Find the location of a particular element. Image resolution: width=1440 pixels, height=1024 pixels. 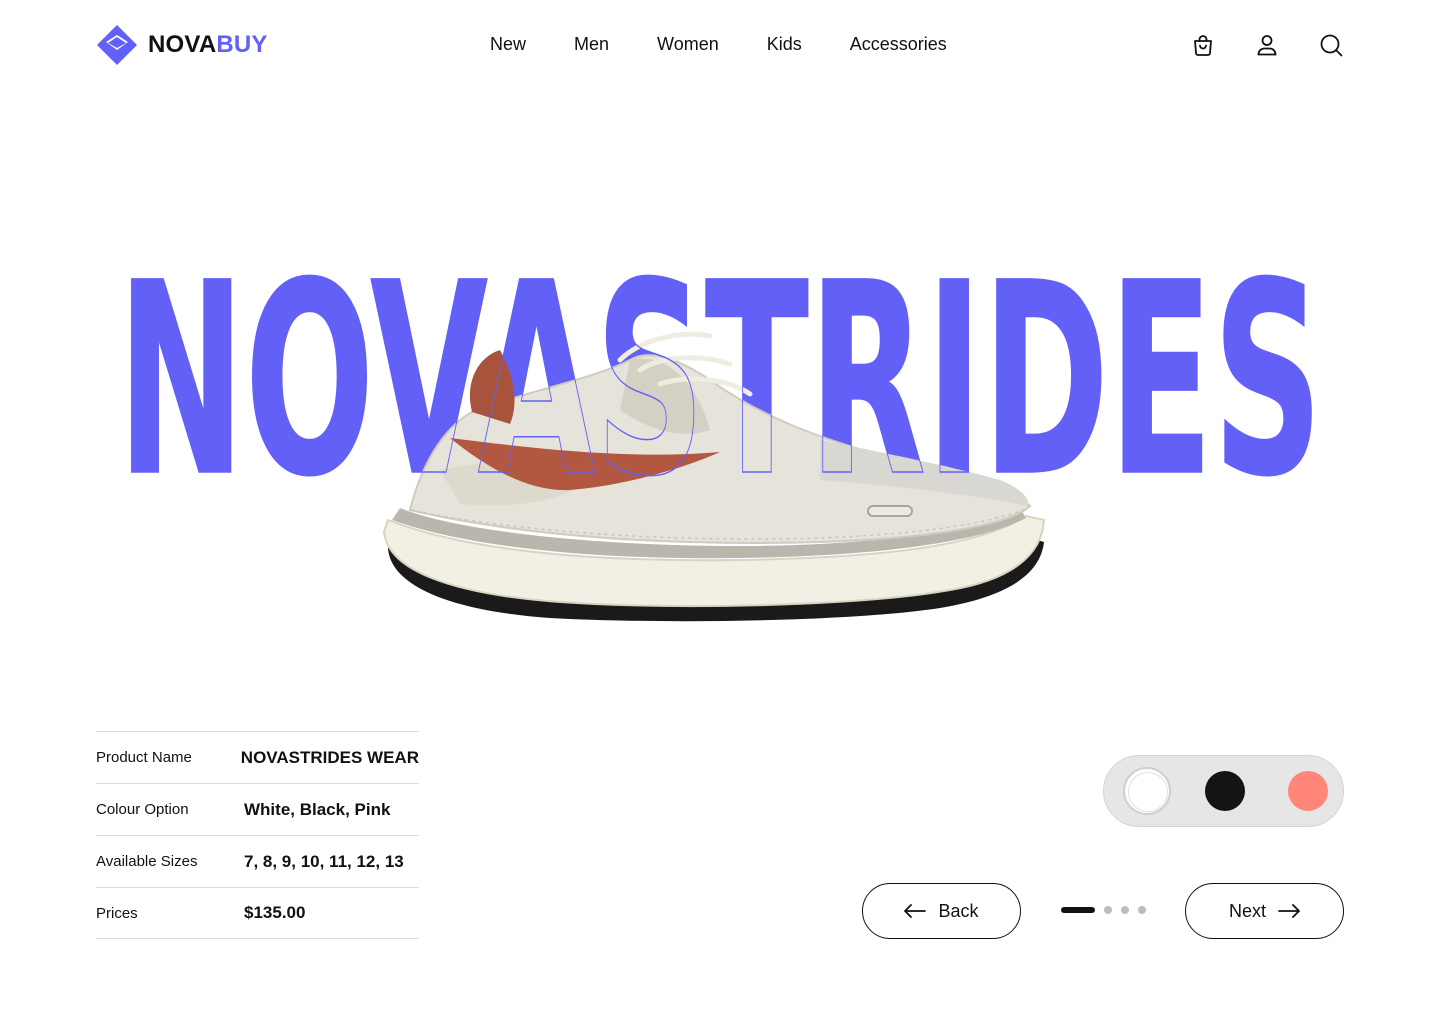

detail-label: Colour Option is located at coordinates (142, 809).